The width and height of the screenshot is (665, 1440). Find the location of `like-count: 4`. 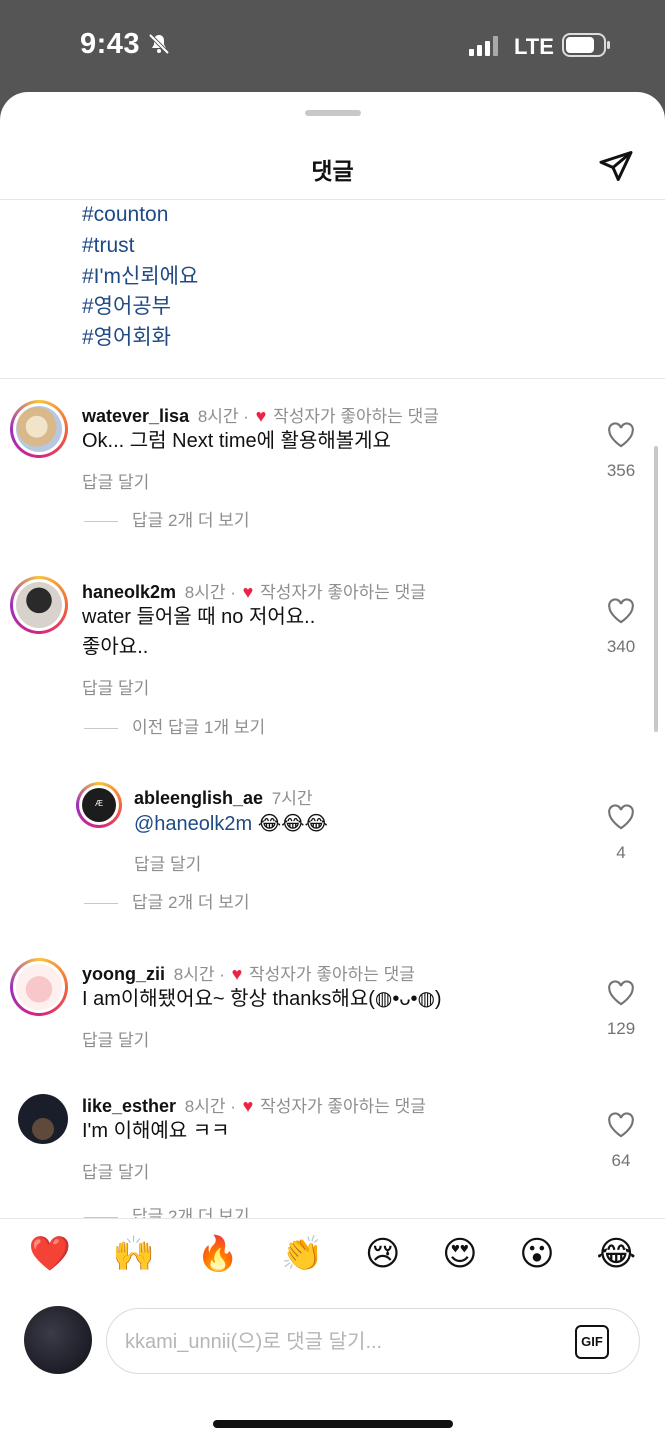

like-count: 4 is located at coordinates (621, 852).